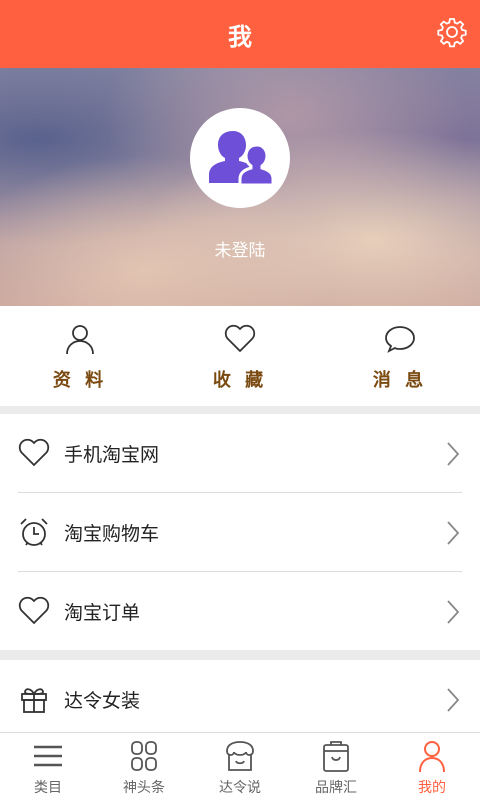 This screenshot has height=800, width=480. What do you see at coordinates (452, 32) in the screenshot?
I see `gear-icon` at bounding box center [452, 32].